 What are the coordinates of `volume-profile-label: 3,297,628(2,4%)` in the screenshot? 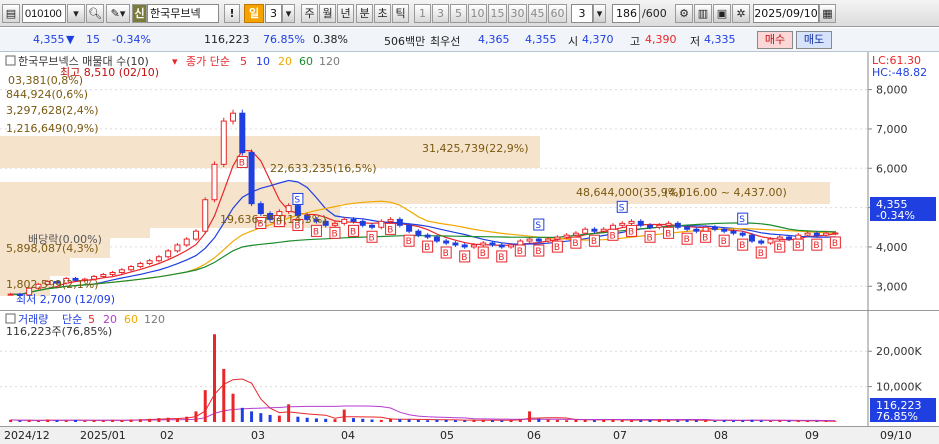 It's located at (52, 110).